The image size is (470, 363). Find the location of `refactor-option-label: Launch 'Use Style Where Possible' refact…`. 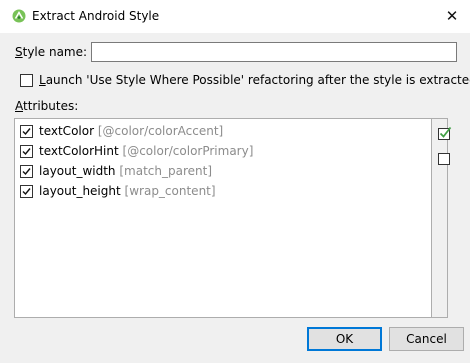

refactor-option-label: Launch 'Use Style Where Possible' refact… is located at coordinates (254, 80).